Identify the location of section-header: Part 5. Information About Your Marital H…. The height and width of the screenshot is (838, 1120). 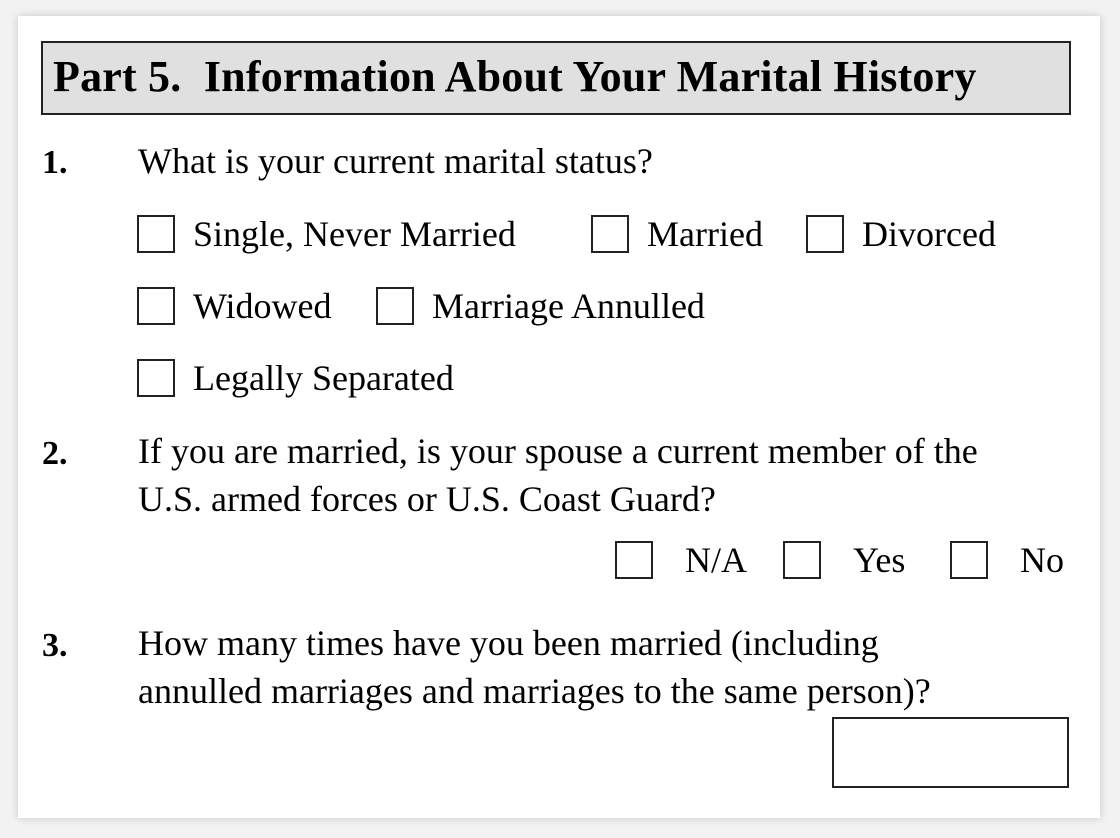
(556, 78).